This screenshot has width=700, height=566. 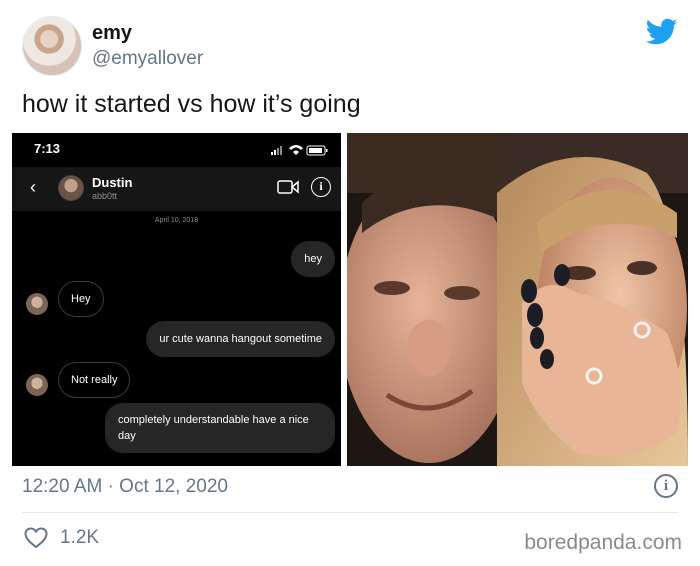 I want to click on contact-username: abb0tt, so click(x=105, y=196).